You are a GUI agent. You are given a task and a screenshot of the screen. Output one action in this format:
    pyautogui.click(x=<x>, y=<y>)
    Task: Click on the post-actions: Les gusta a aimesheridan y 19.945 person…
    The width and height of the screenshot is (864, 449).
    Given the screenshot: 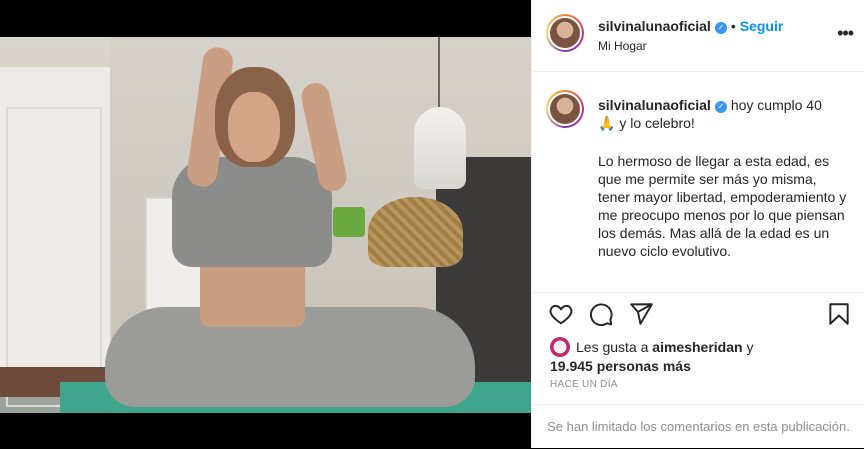 What is the action you would take?
    pyautogui.click(x=698, y=348)
    